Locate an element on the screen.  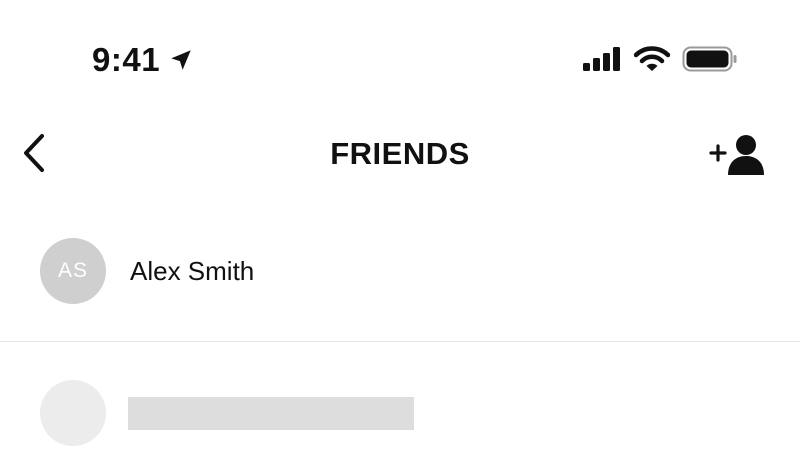
add-friend-button is located at coordinates (738, 155).